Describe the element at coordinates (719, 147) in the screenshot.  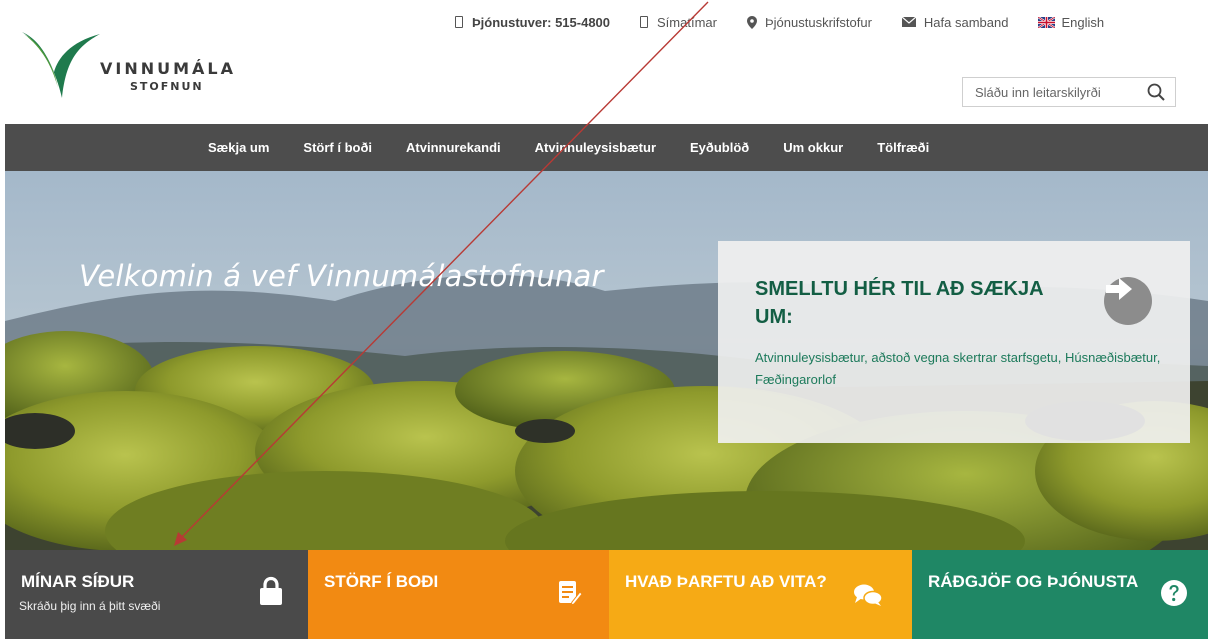
I see `nav-item-forms: Eyðublöð` at that location.